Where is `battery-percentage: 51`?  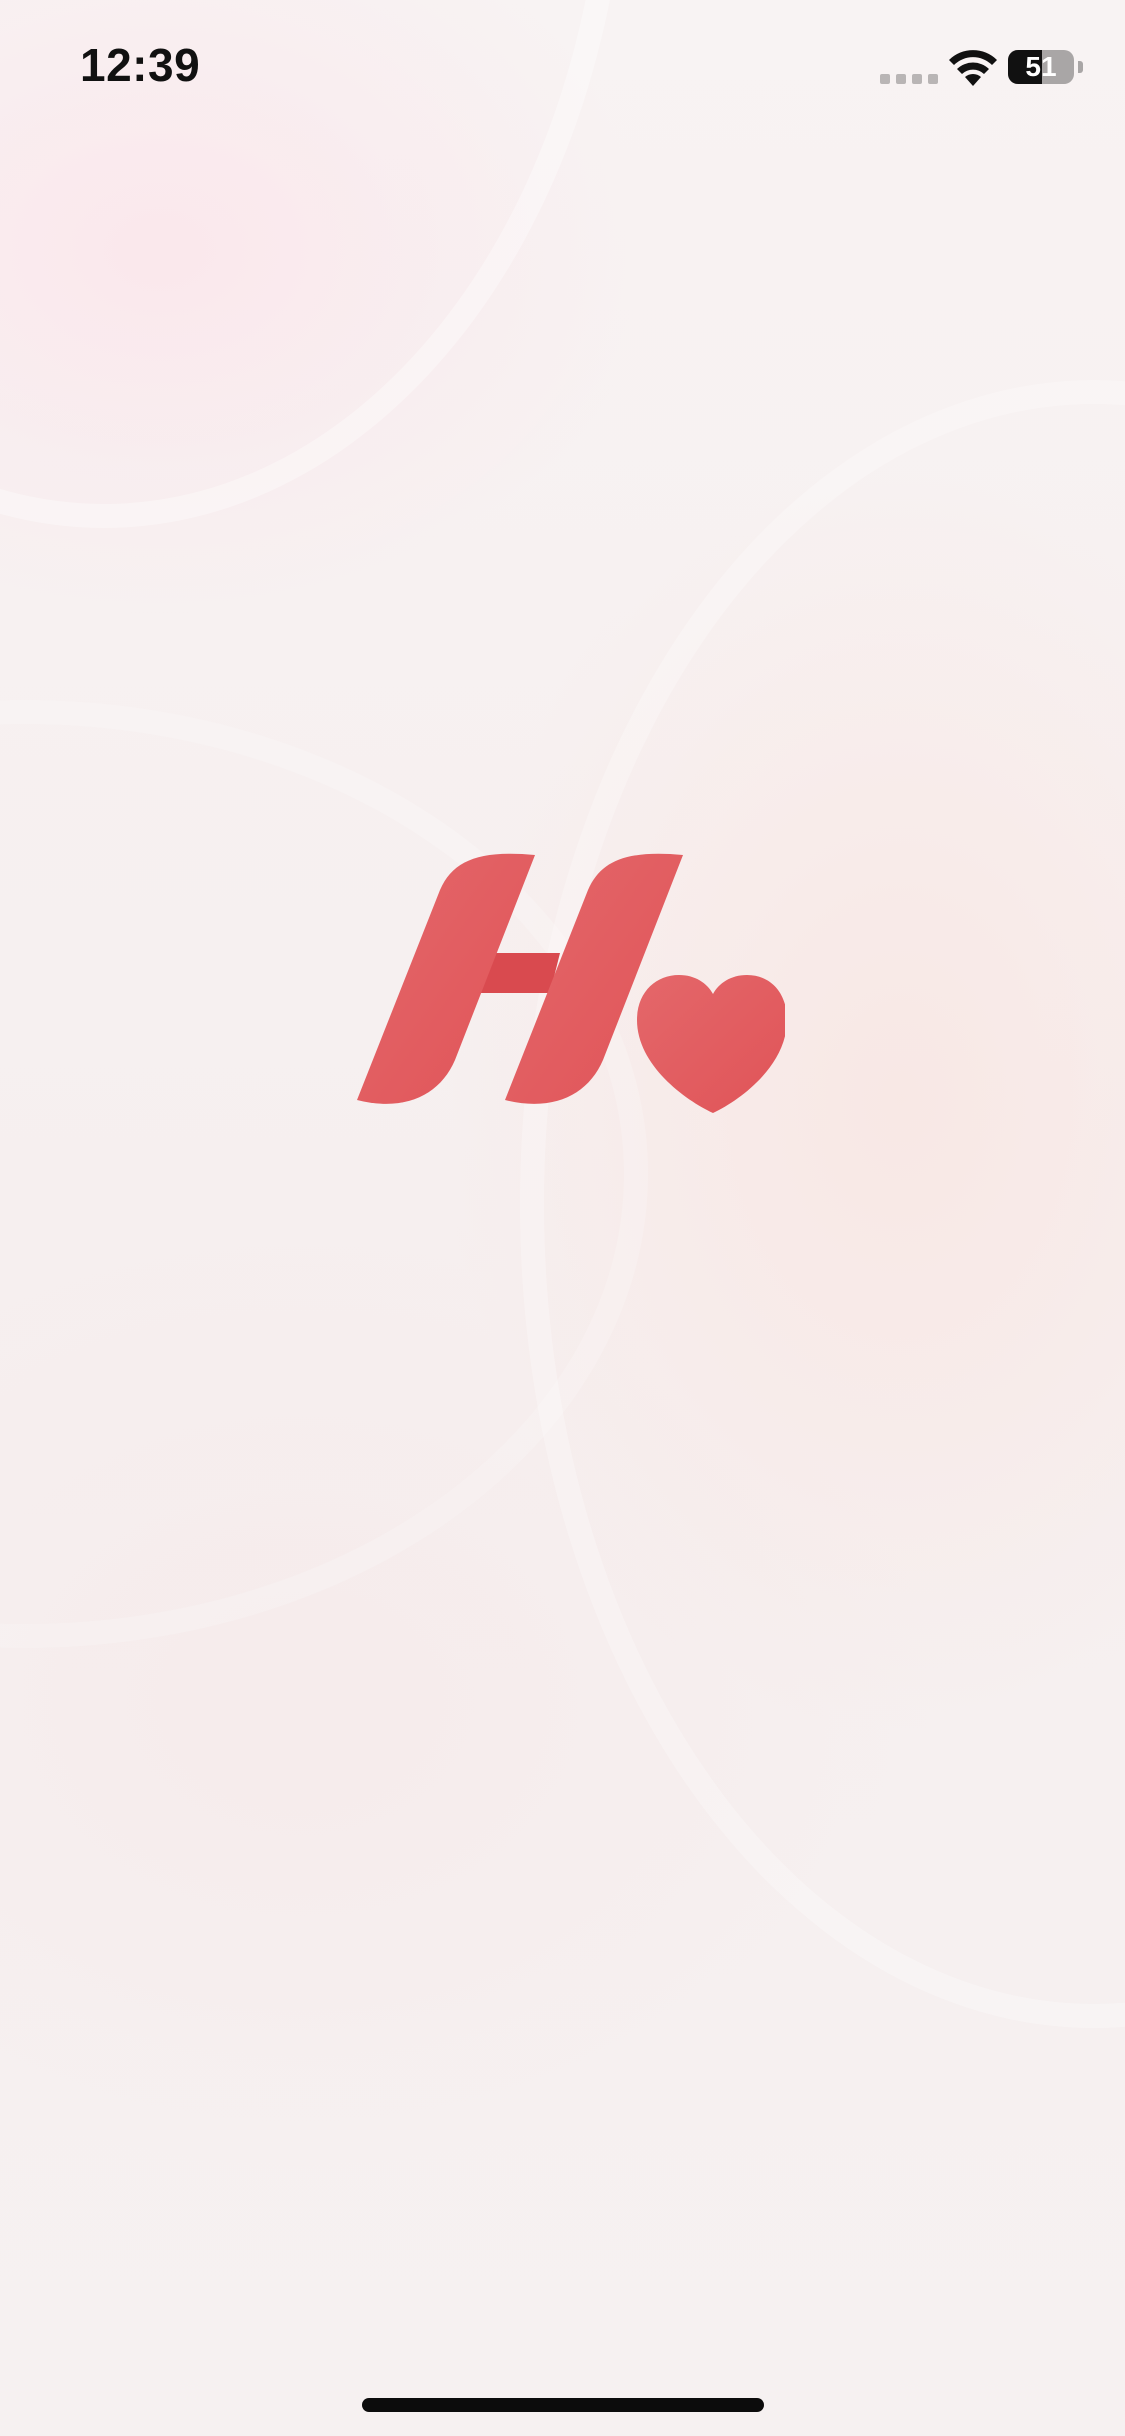
battery-percentage: 51 is located at coordinates (1041, 66).